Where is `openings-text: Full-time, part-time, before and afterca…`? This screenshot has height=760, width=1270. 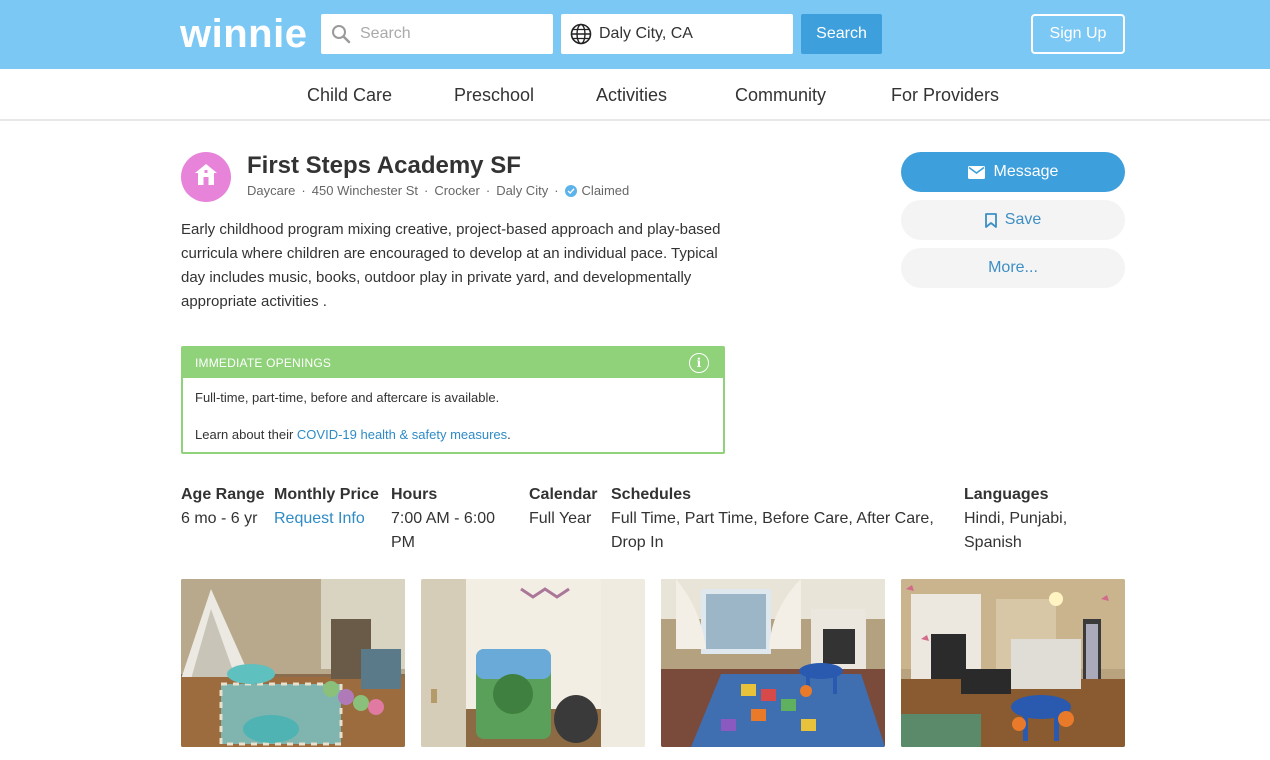
openings-text: Full-time, part-time, before and afterca… is located at coordinates (347, 397).